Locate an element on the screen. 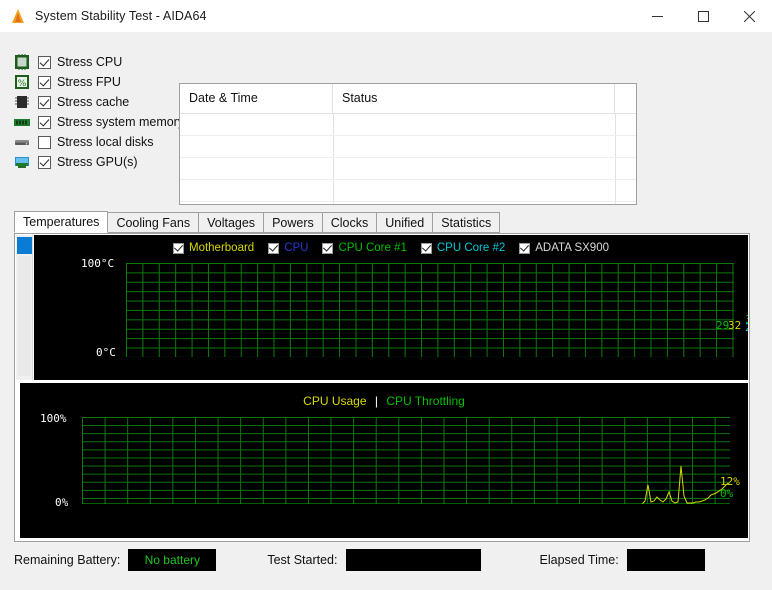 Image resolution: width=772 pixels, height=590 pixels. legend-item-cpu-core-2: CPU Core #2 is located at coordinates (463, 248).